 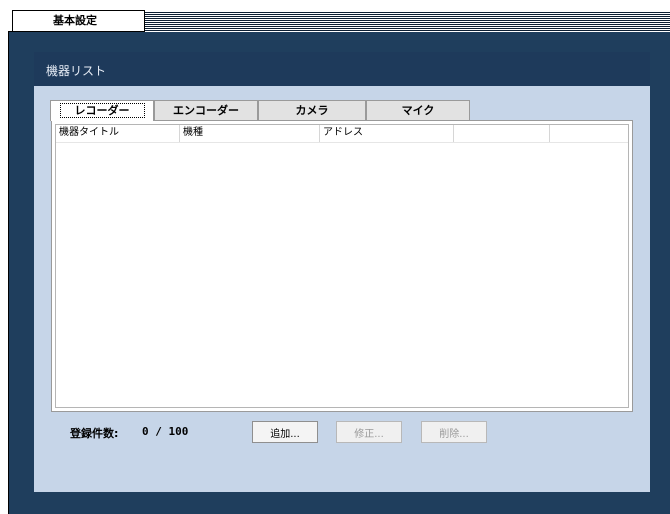 I want to click on tab-camera: カメラ, so click(x=312, y=110).